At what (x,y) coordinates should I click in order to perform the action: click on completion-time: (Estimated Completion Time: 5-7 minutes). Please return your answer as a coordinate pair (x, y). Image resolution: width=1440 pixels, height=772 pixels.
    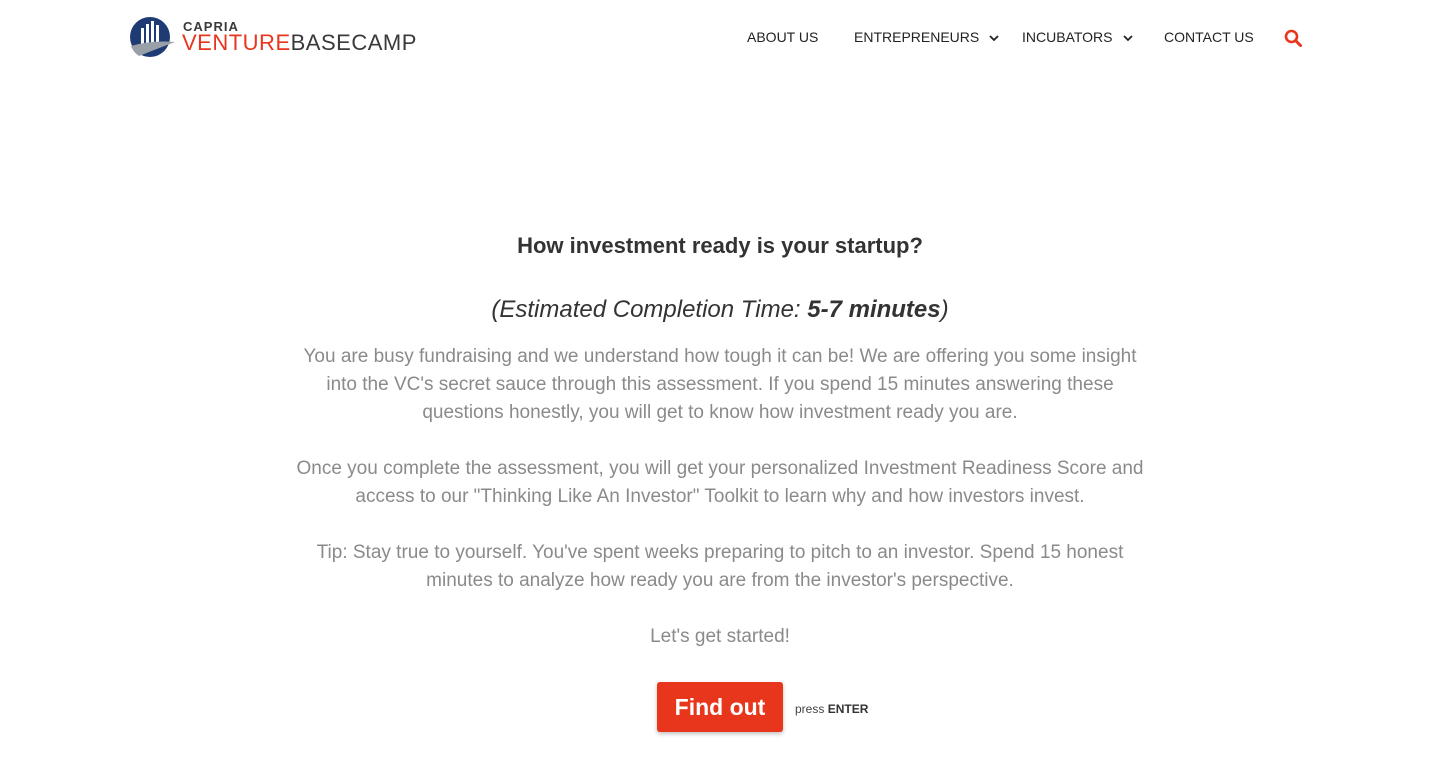
    Looking at the image, I should click on (720, 310).